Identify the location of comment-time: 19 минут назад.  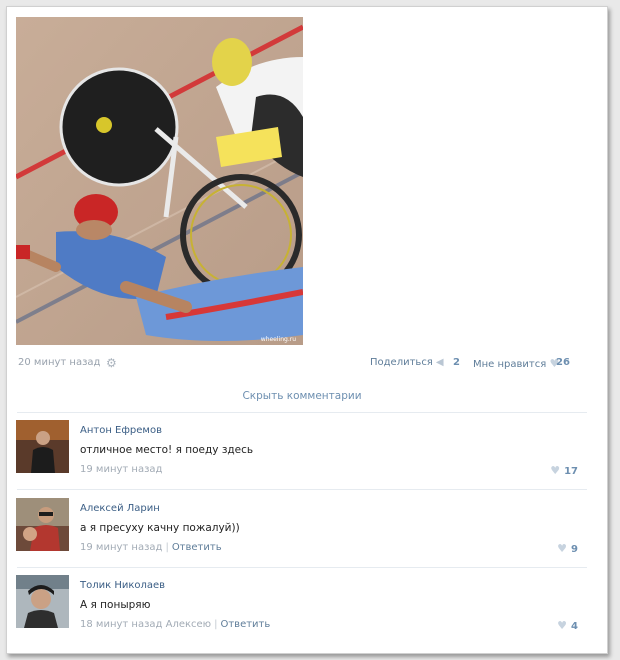
(121, 469).